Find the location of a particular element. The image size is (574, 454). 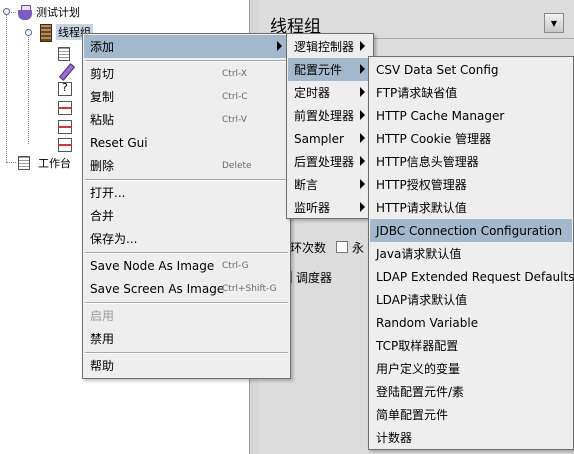

loop-count-label: 环次数 is located at coordinates (308, 248).